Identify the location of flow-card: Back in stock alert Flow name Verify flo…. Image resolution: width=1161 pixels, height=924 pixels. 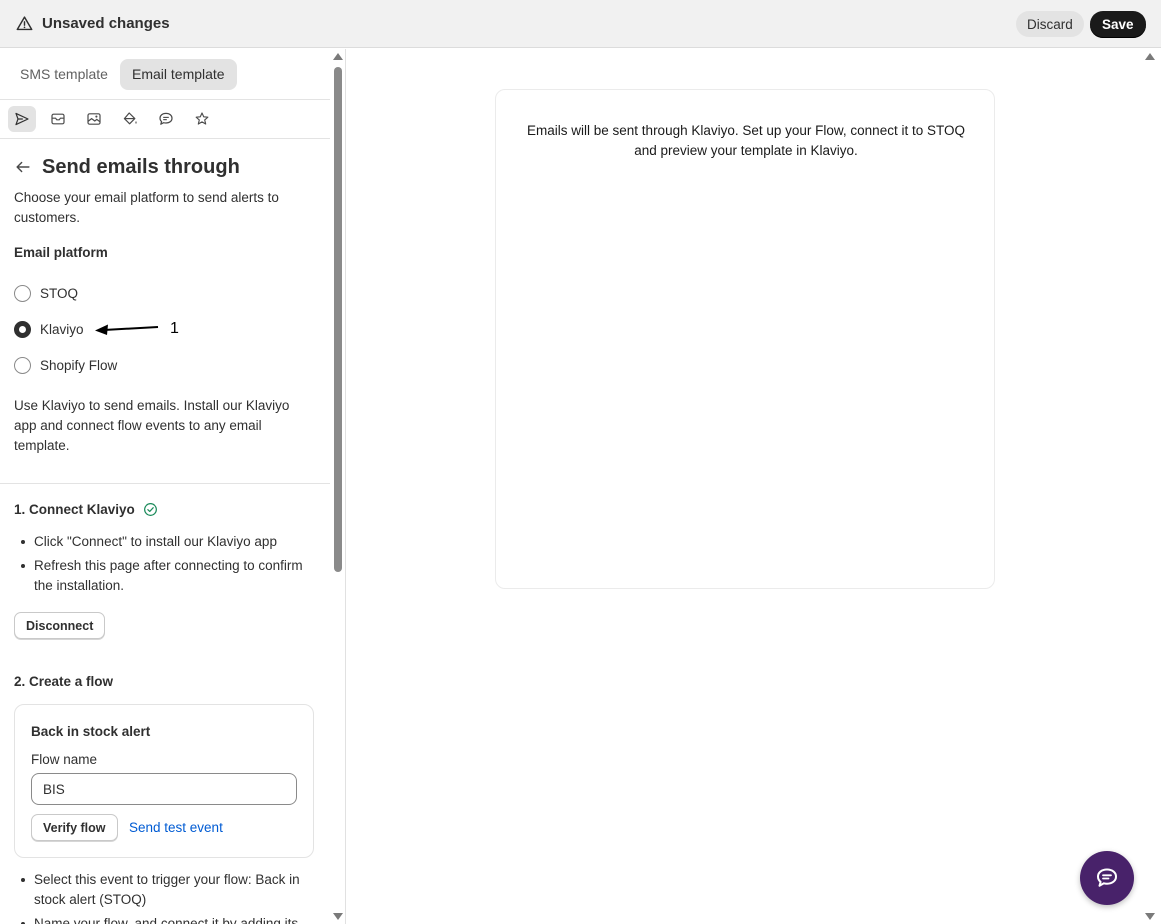
(164, 781).